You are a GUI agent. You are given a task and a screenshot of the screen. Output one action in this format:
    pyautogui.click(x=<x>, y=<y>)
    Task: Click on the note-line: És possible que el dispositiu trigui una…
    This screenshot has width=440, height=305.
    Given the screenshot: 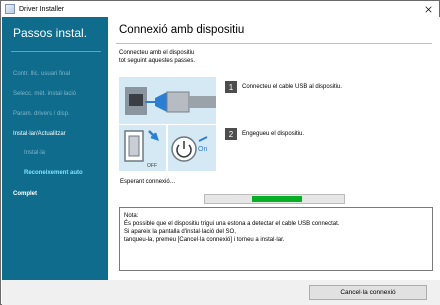 What is the action you would take?
    pyautogui.click(x=232, y=224)
    